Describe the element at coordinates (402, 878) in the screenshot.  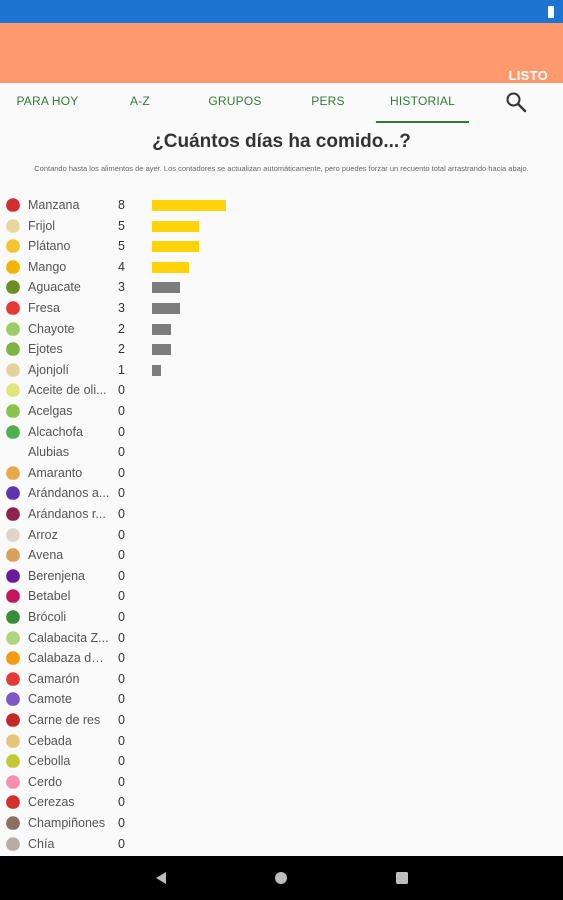
I see `recents-icon` at that location.